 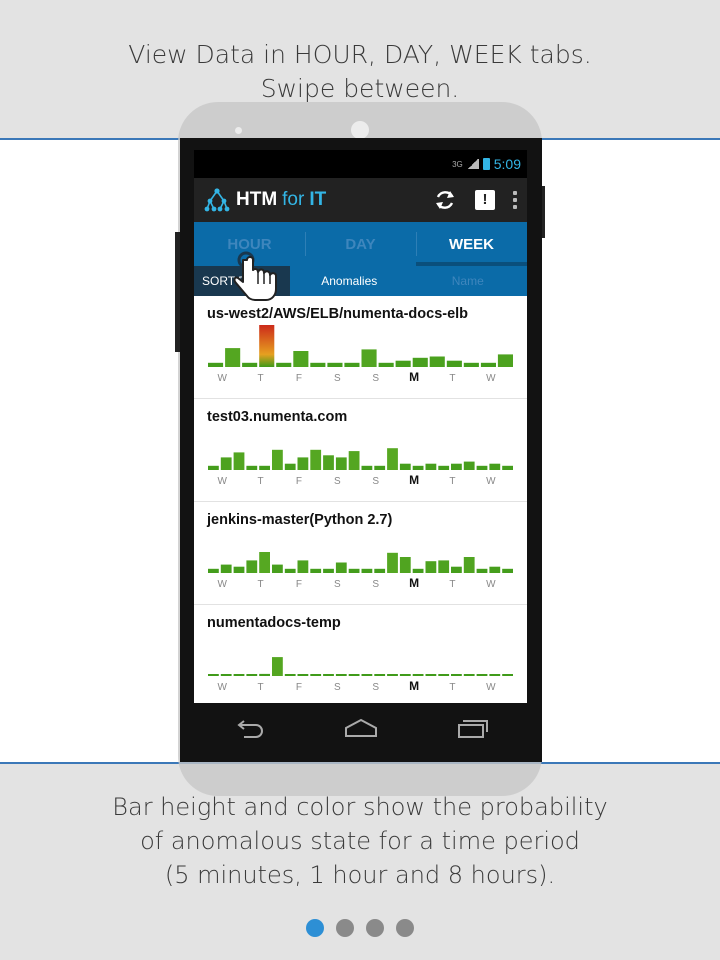 What do you see at coordinates (257, 199) in the screenshot?
I see `app-title-htm: HTM` at bounding box center [257, 199].